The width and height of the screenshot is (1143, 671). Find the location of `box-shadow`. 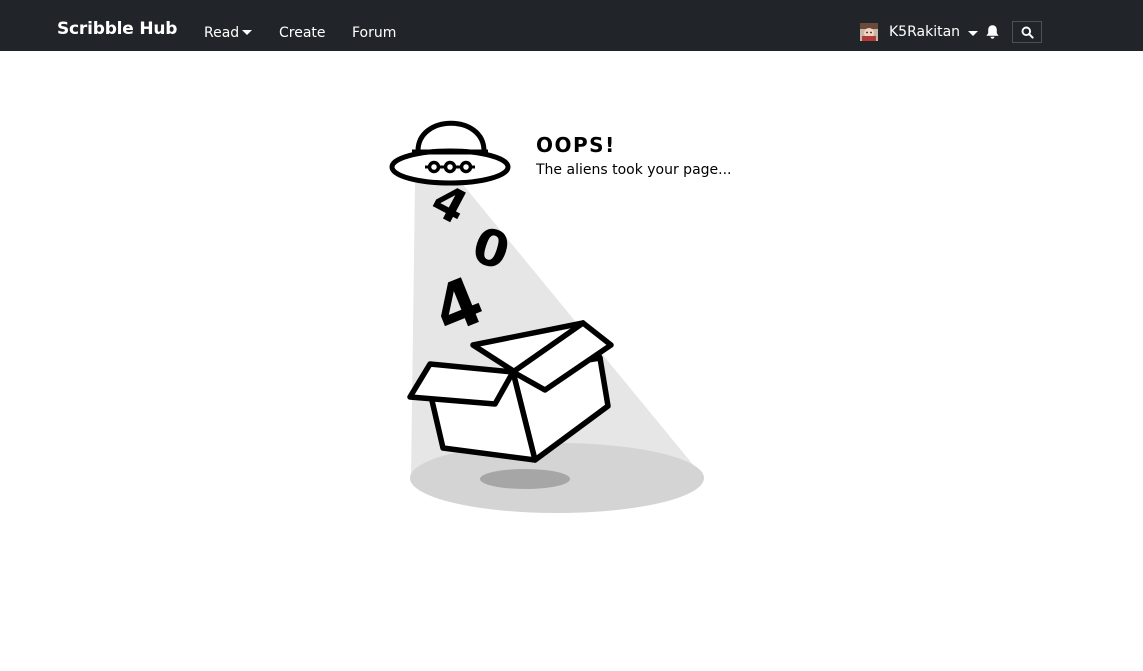

box-shadow is located at coordinates (525, 479).